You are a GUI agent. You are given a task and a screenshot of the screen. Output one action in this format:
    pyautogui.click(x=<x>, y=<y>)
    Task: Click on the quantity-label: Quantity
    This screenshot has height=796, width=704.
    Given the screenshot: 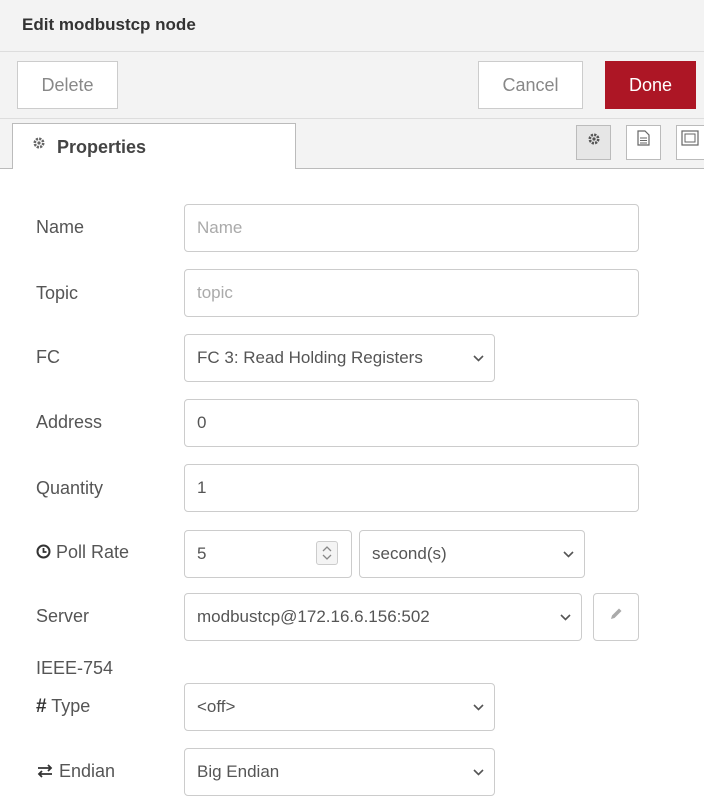 What is the action you would take?
    pyautogui.click(x=70, y=488)
    